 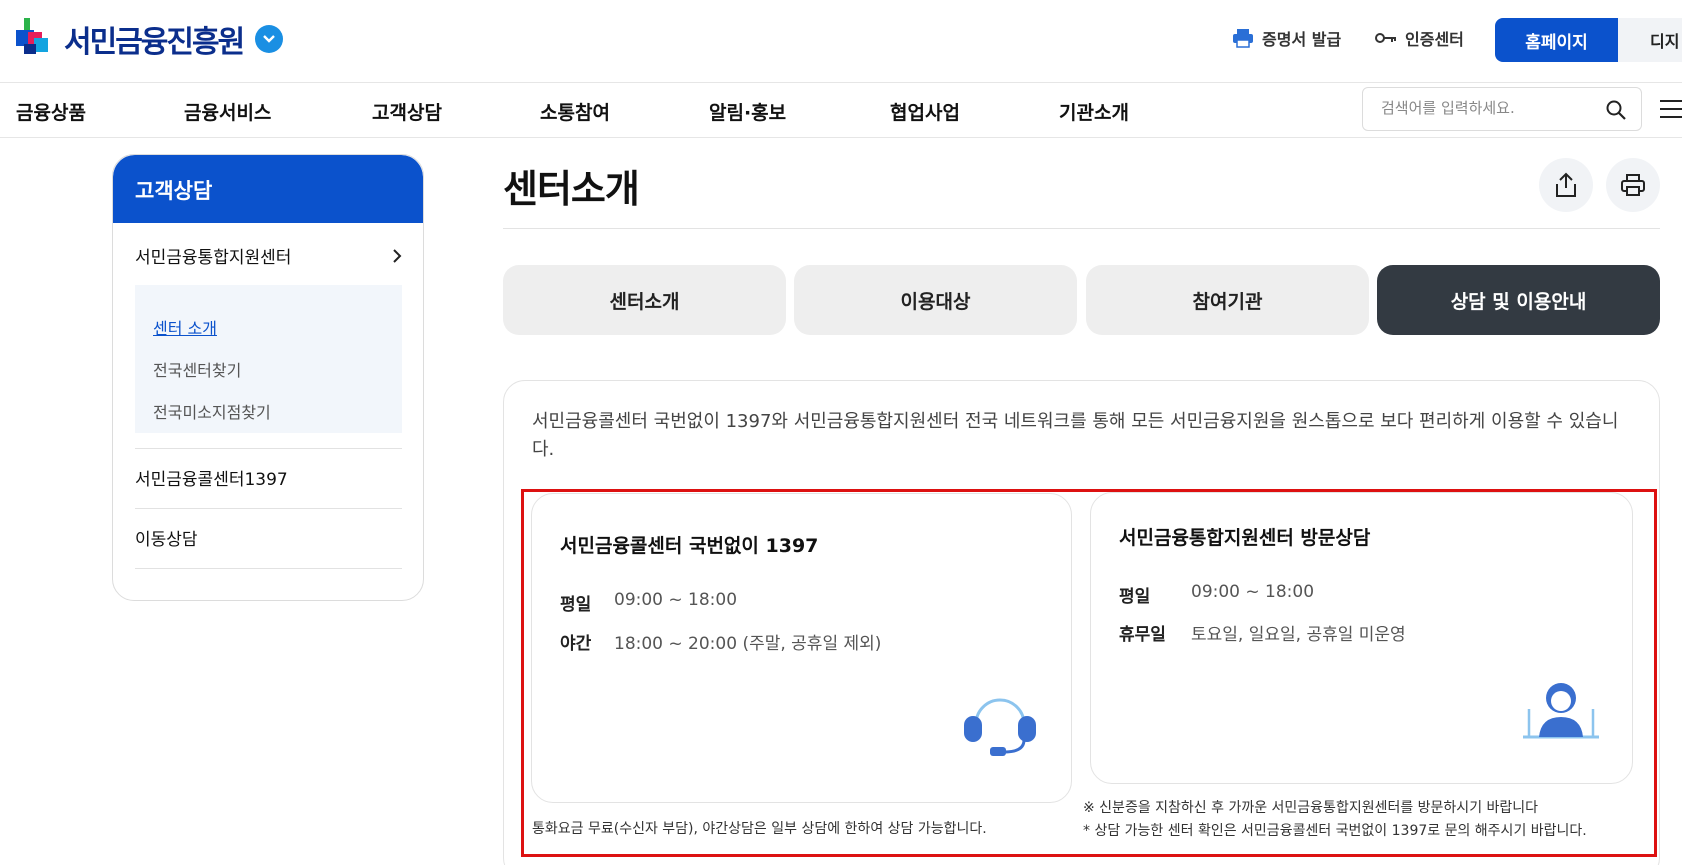 I want to click on search-box, so click(x=1502, y=109).